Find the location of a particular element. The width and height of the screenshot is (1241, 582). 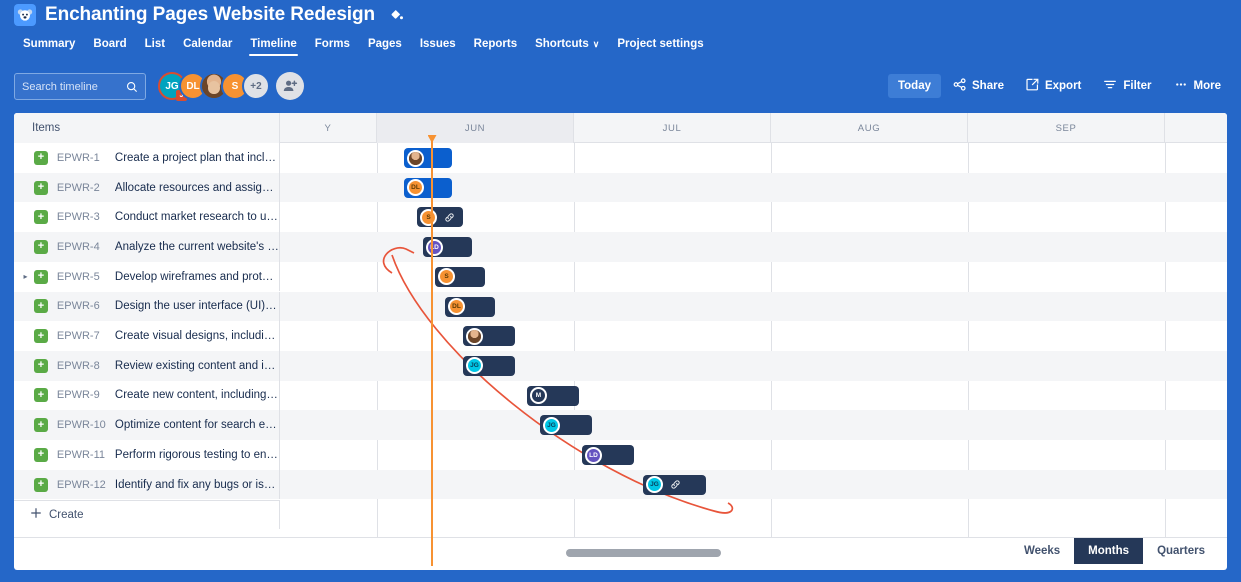

create-label: Create is located at coordinates (66, 514).